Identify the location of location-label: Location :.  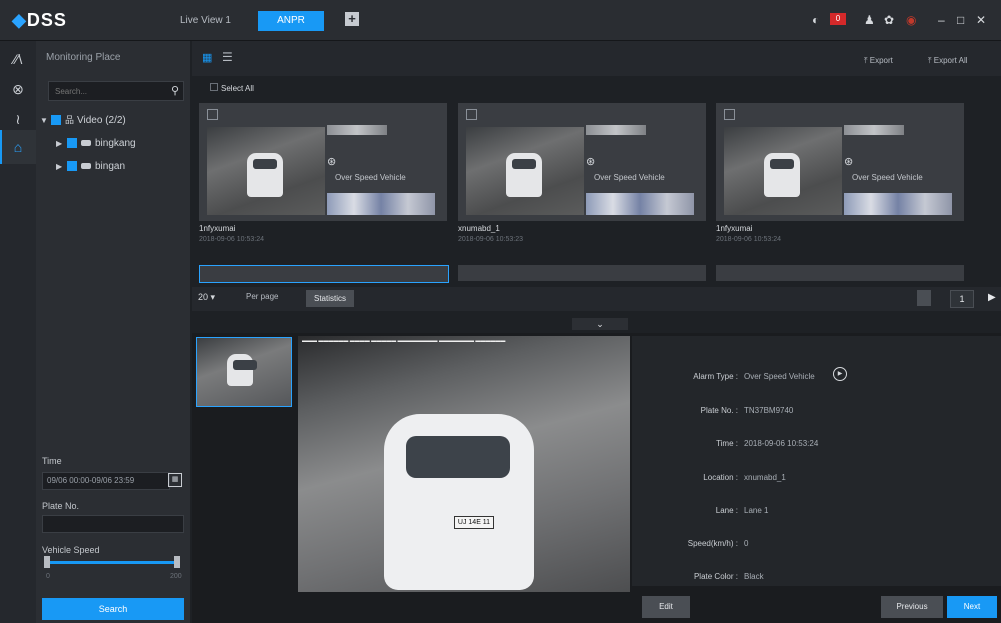
(720, 477).